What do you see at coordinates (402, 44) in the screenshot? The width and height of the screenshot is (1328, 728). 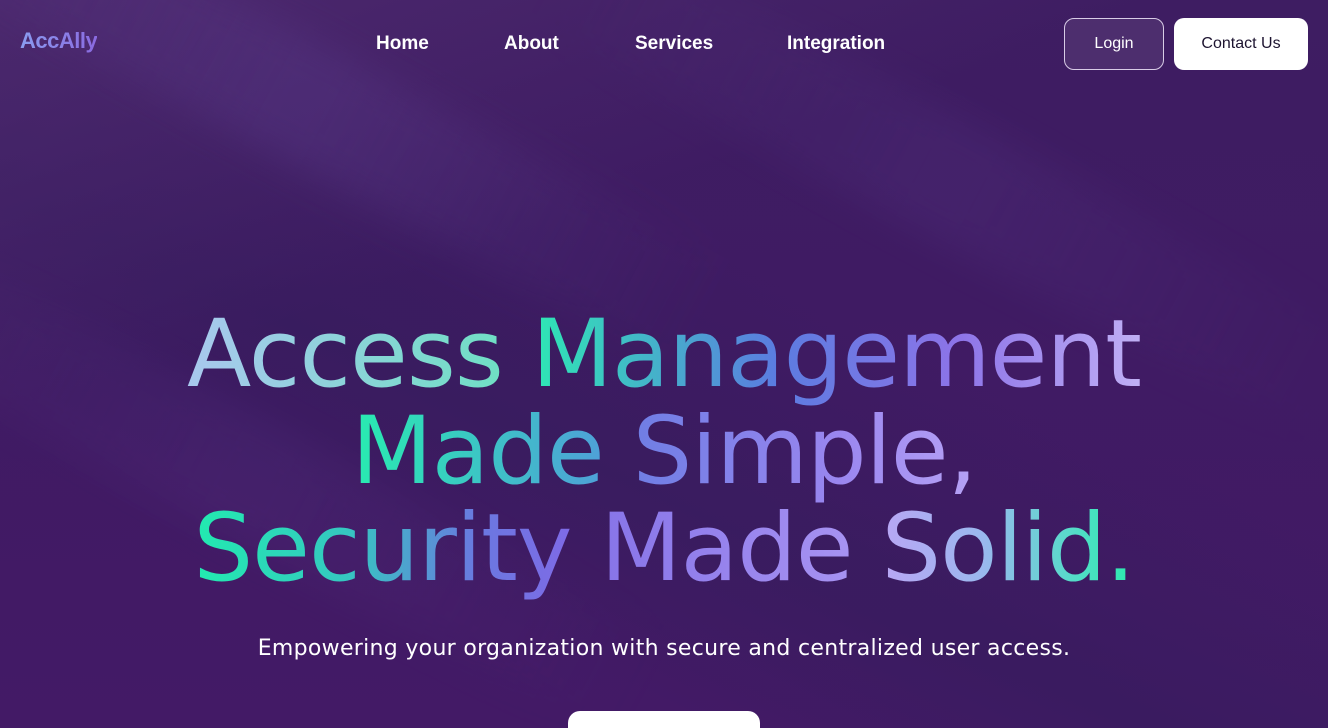 I see `nav-item-home: Home` at bounding box center [402, 44].